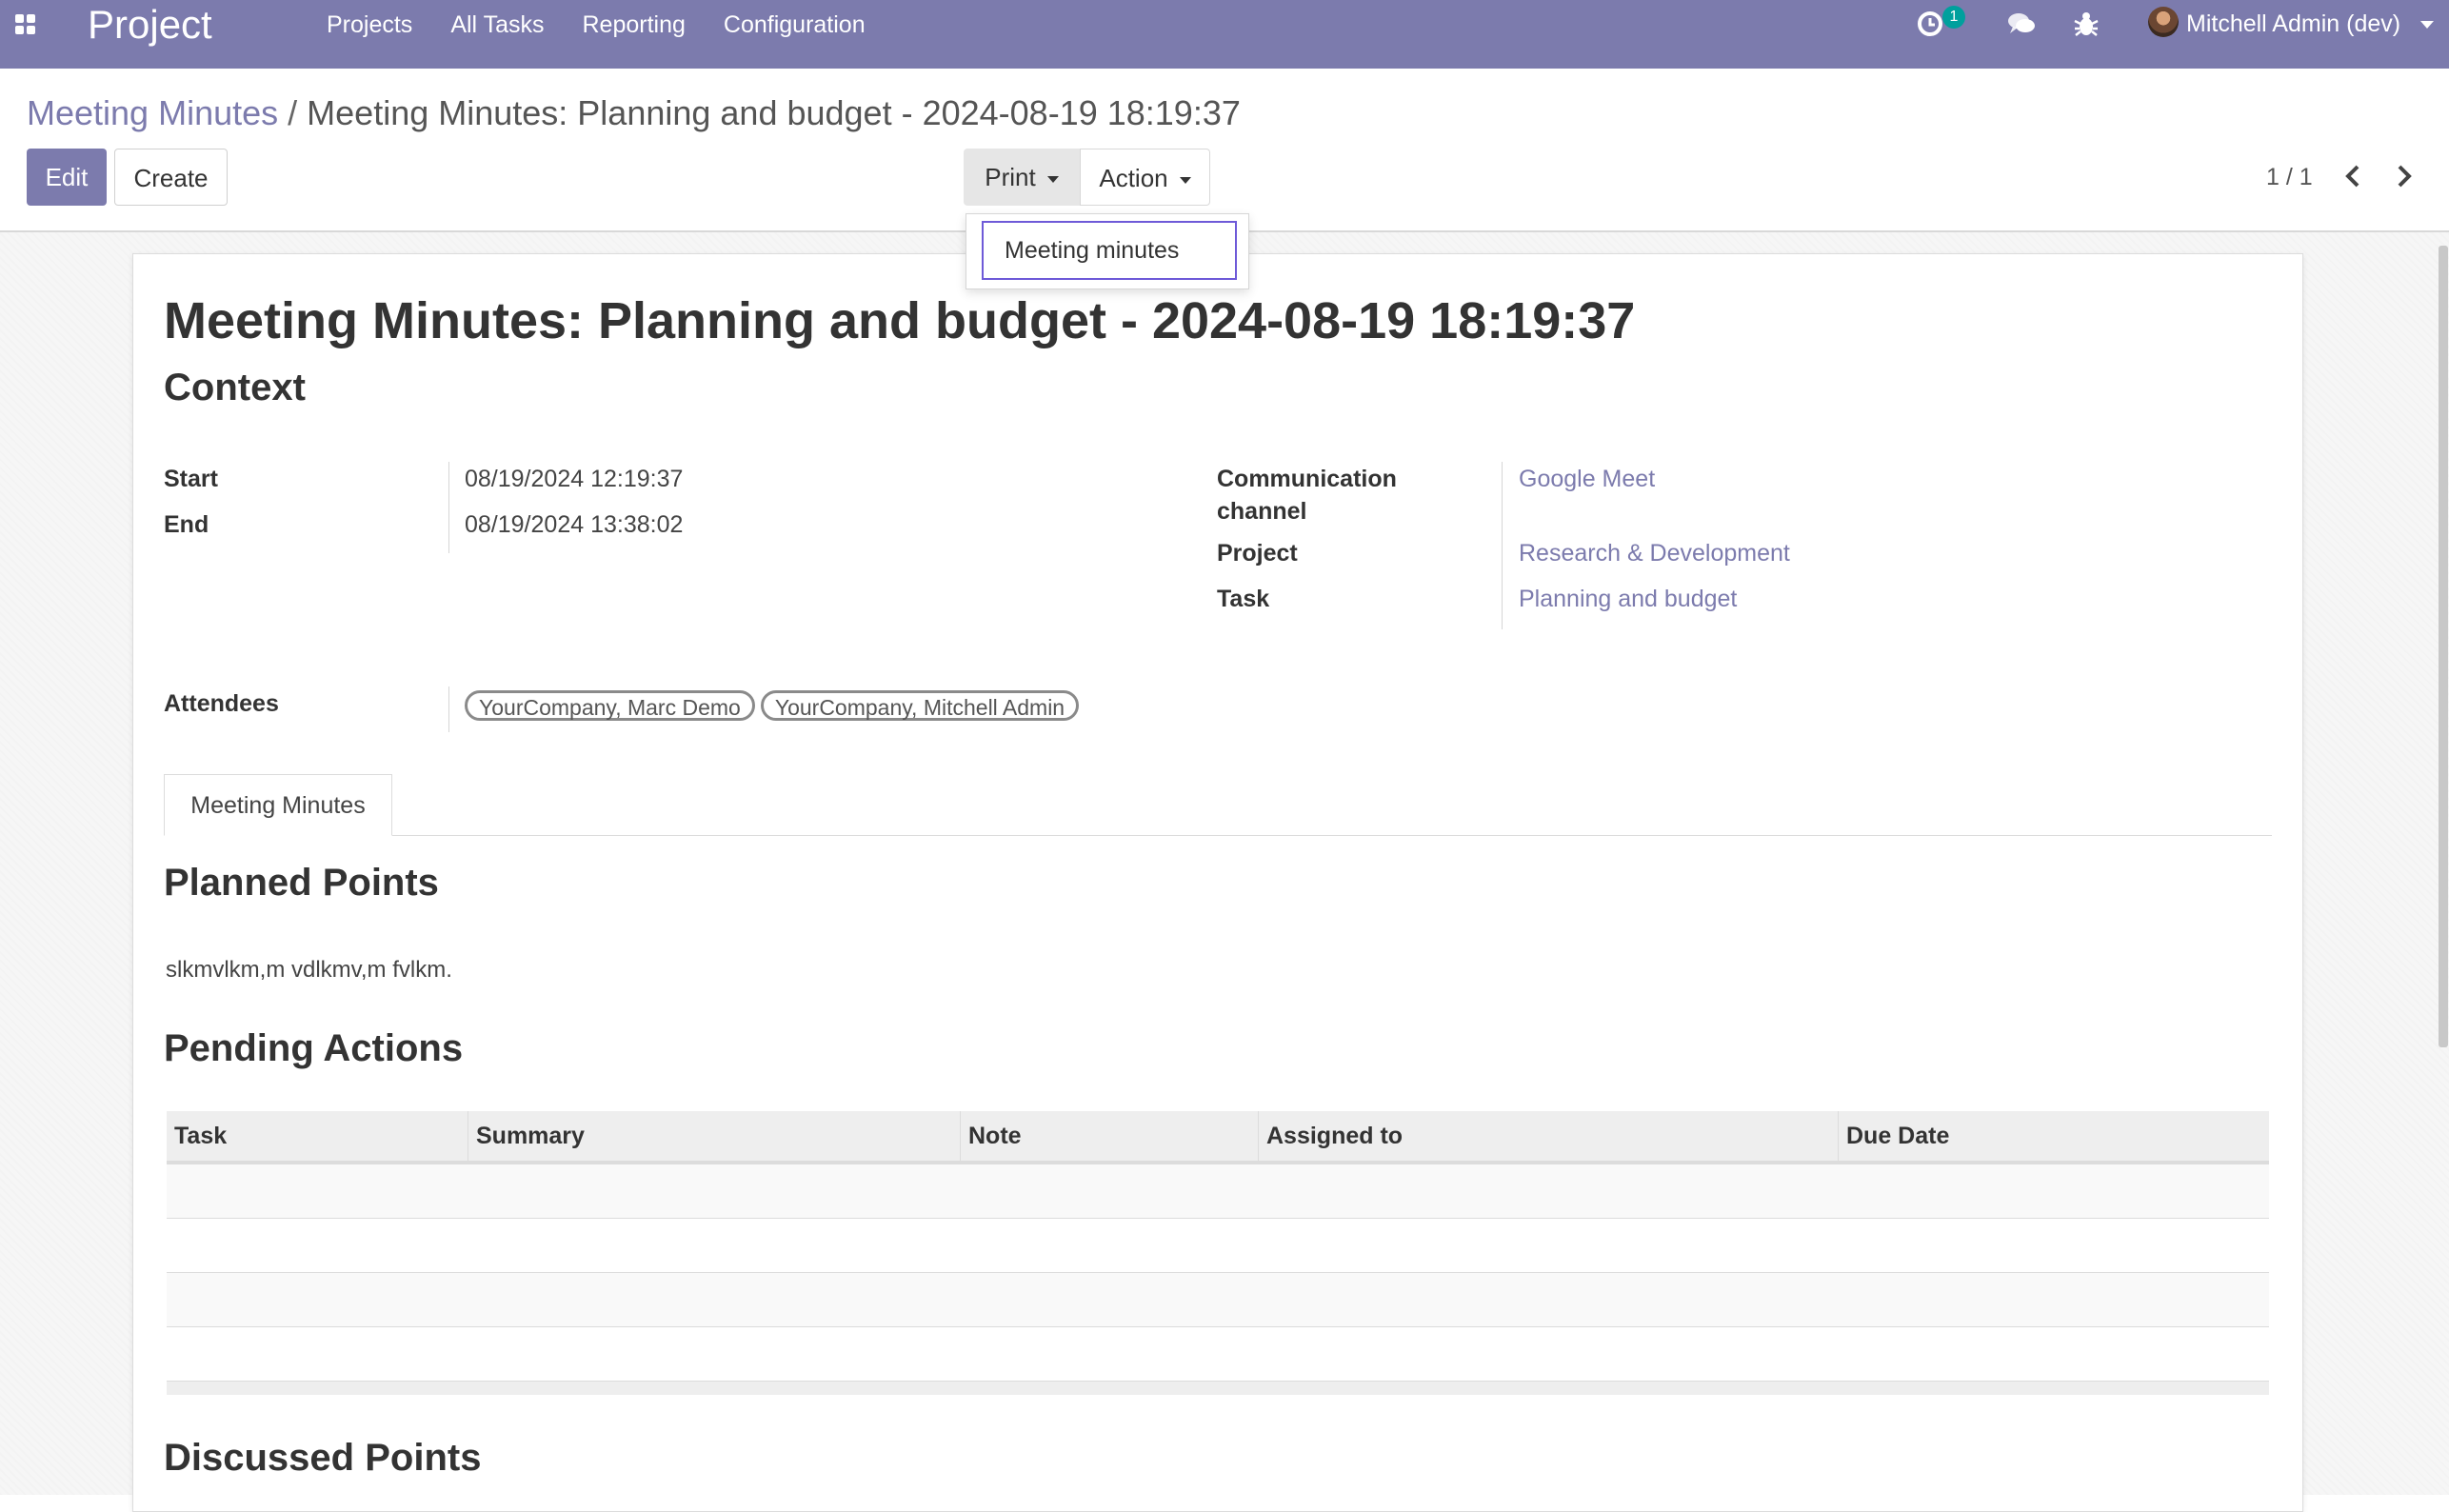 This screenshot has height=1512, width=2449. I want to click on project-label: Project, so click(1257, 553).